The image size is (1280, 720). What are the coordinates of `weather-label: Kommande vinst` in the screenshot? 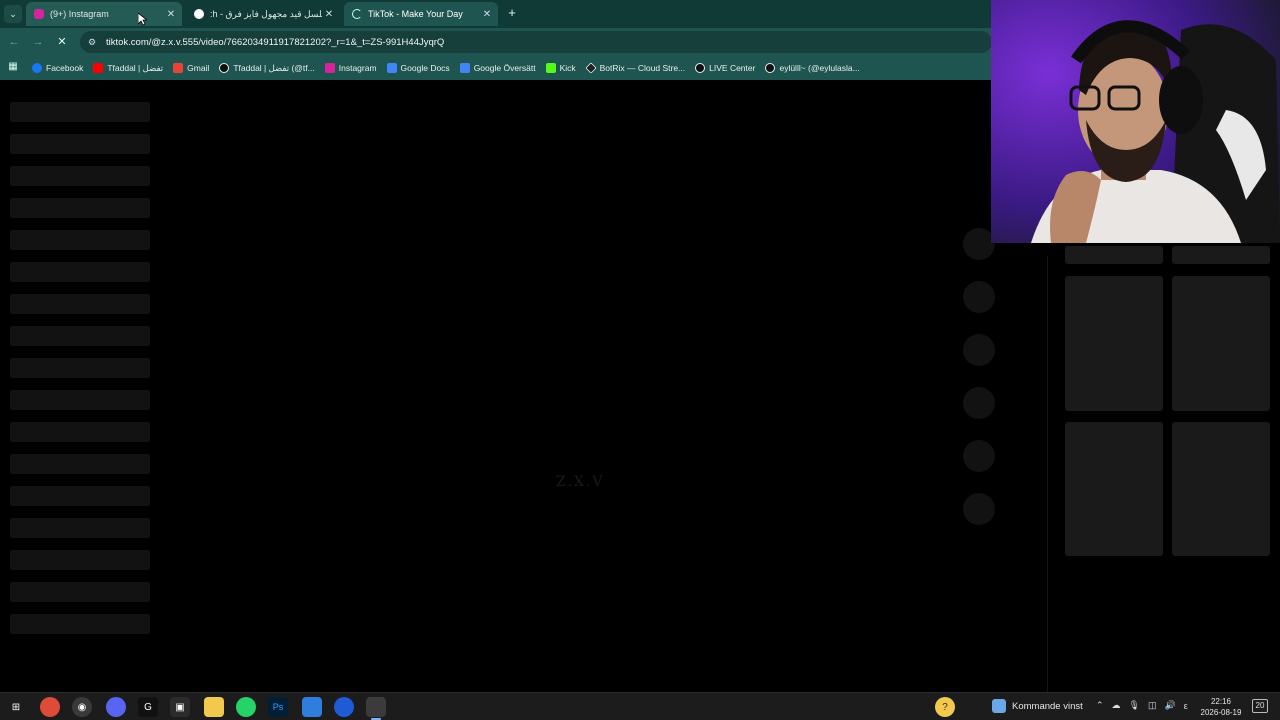 It's located at (1047, 706).